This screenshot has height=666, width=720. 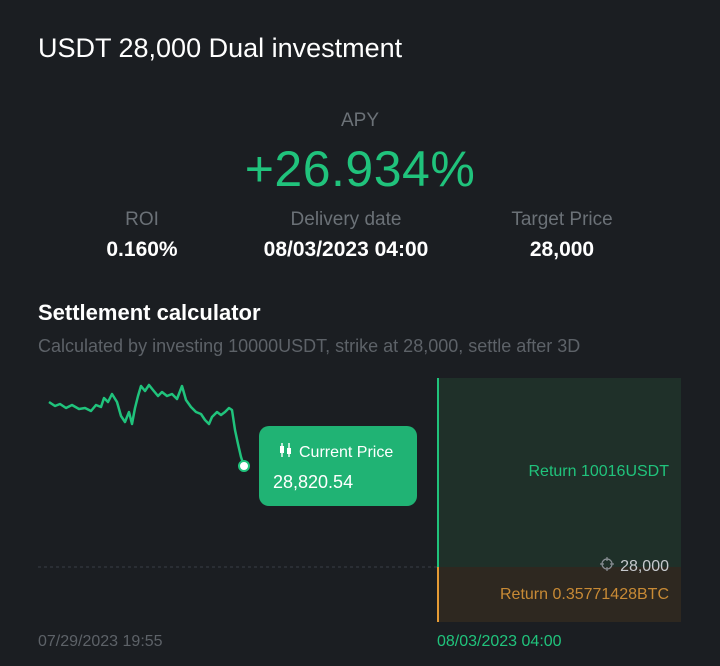 What do you see at coordinates (499, 641) in the screenshot?
I see `timeline-end-date: 08/03/2023 04:00` at bounding box center [499, 641].